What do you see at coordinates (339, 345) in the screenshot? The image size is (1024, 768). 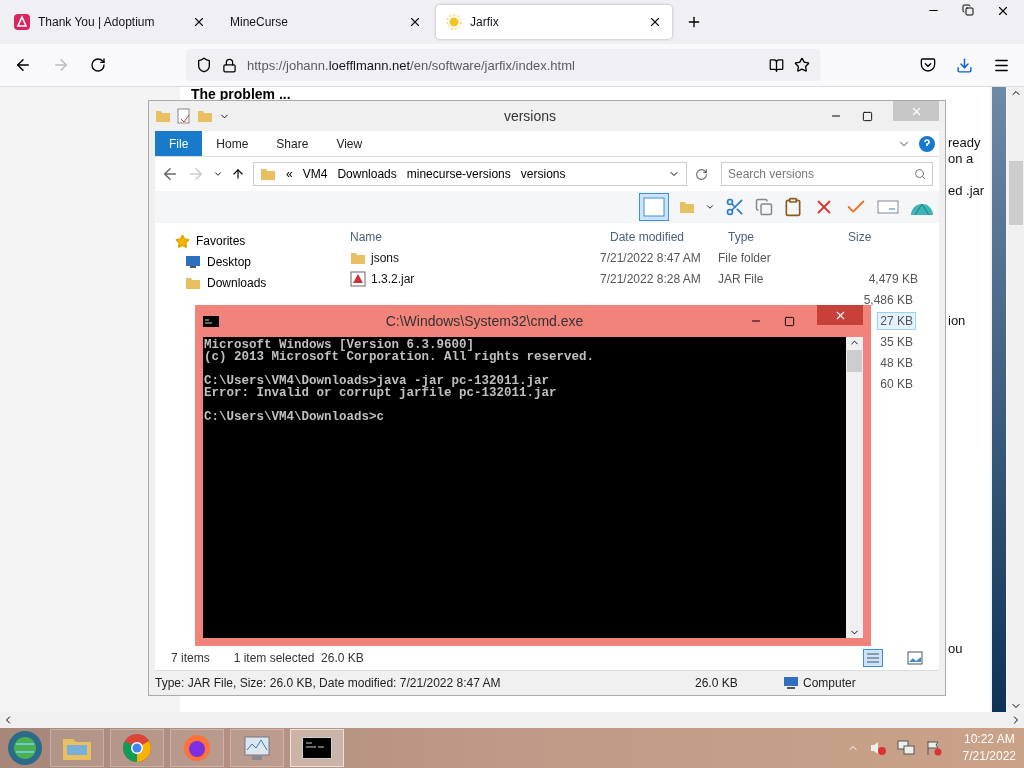 I see `console-line: Microsoft Windows [Version 6.3.9600]` at bounding box center [339, 345].